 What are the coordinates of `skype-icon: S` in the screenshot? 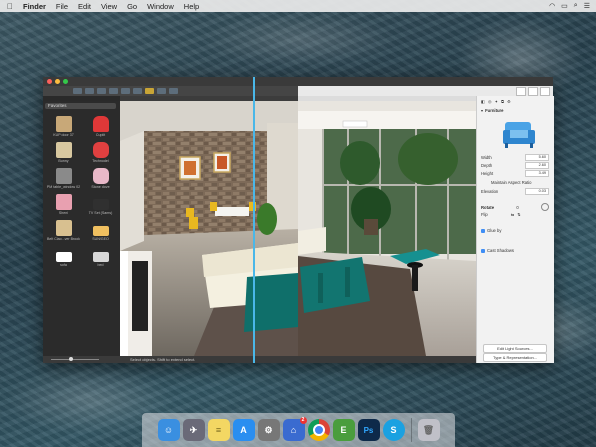 It's located at (393, 430).